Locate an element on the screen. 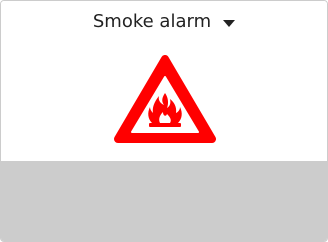  fire-warning-icon is located at coordinates (165, 99).